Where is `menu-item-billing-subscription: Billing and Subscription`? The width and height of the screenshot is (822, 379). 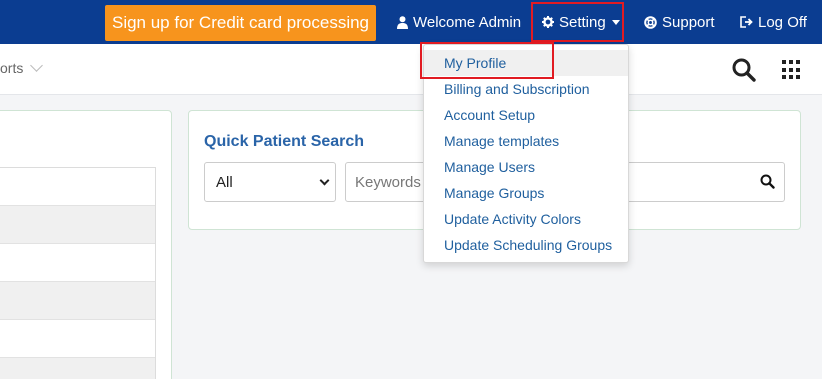 menu-item-billing-subscription: Billing and Subscription is located at coordinates (526, 89).